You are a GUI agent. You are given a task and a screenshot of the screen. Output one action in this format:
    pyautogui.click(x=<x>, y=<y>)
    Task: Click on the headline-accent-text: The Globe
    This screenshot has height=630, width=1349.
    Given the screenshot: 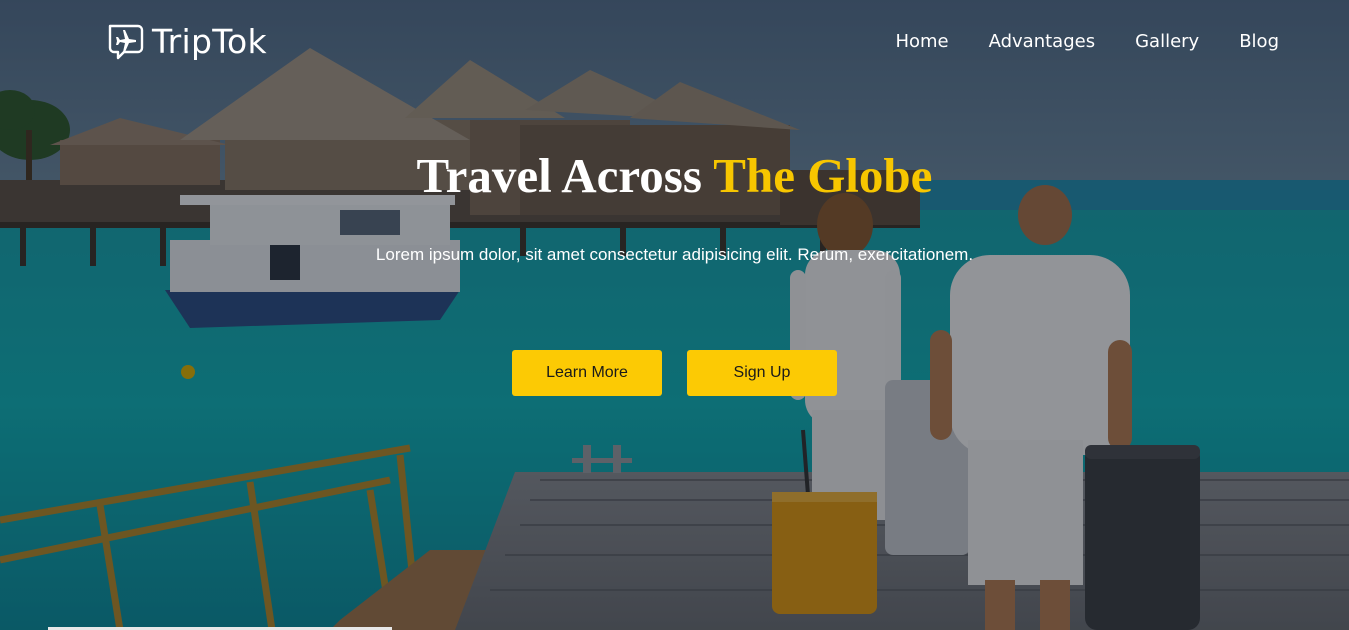 What is the action you would take?
    pyautogui.click(x=823, y=175)
    